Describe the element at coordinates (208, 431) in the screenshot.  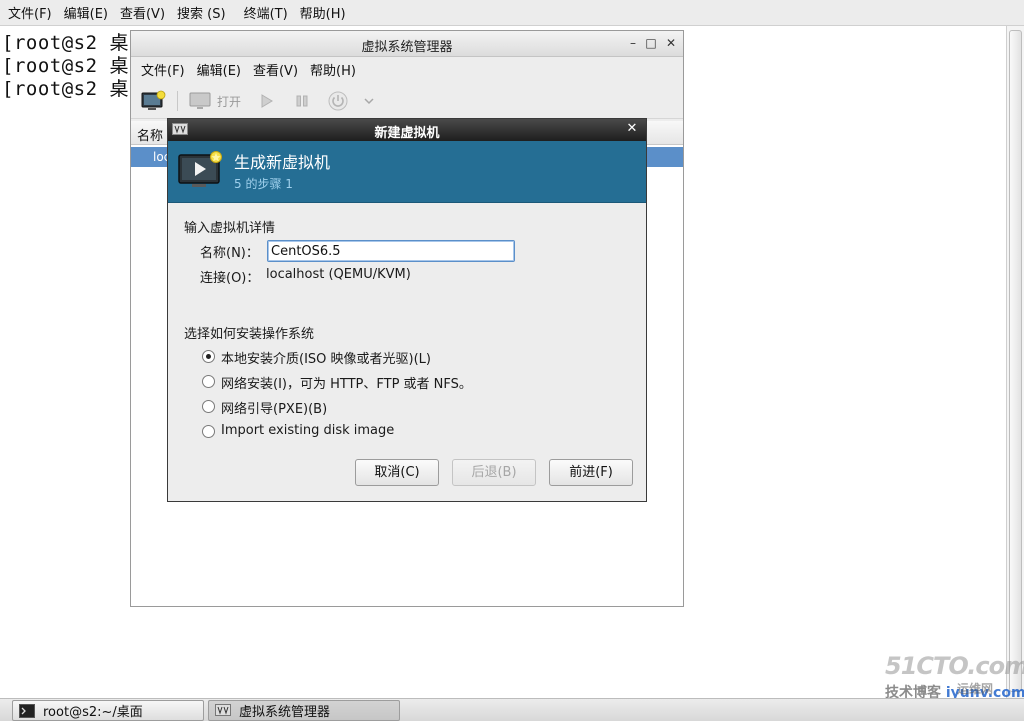
I see `radio-import-disk` at that location.